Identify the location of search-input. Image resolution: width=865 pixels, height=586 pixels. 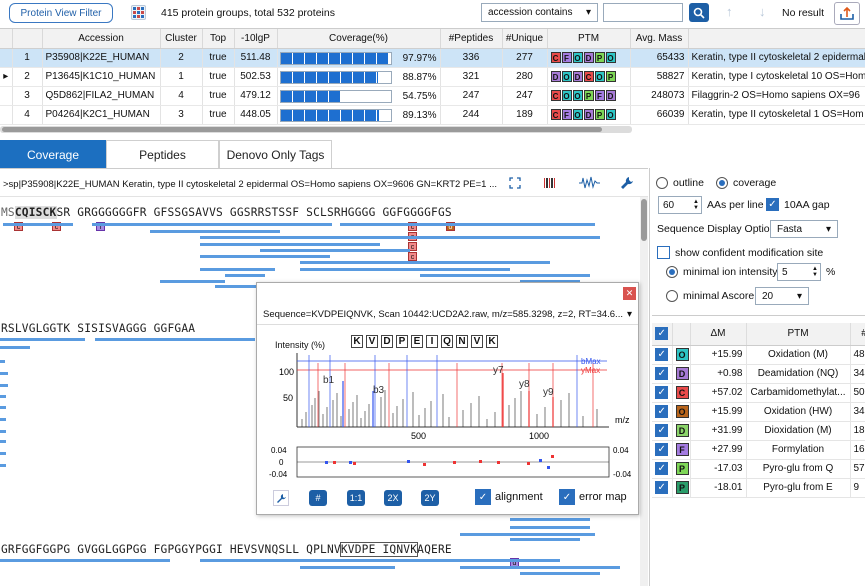
(643, 12).